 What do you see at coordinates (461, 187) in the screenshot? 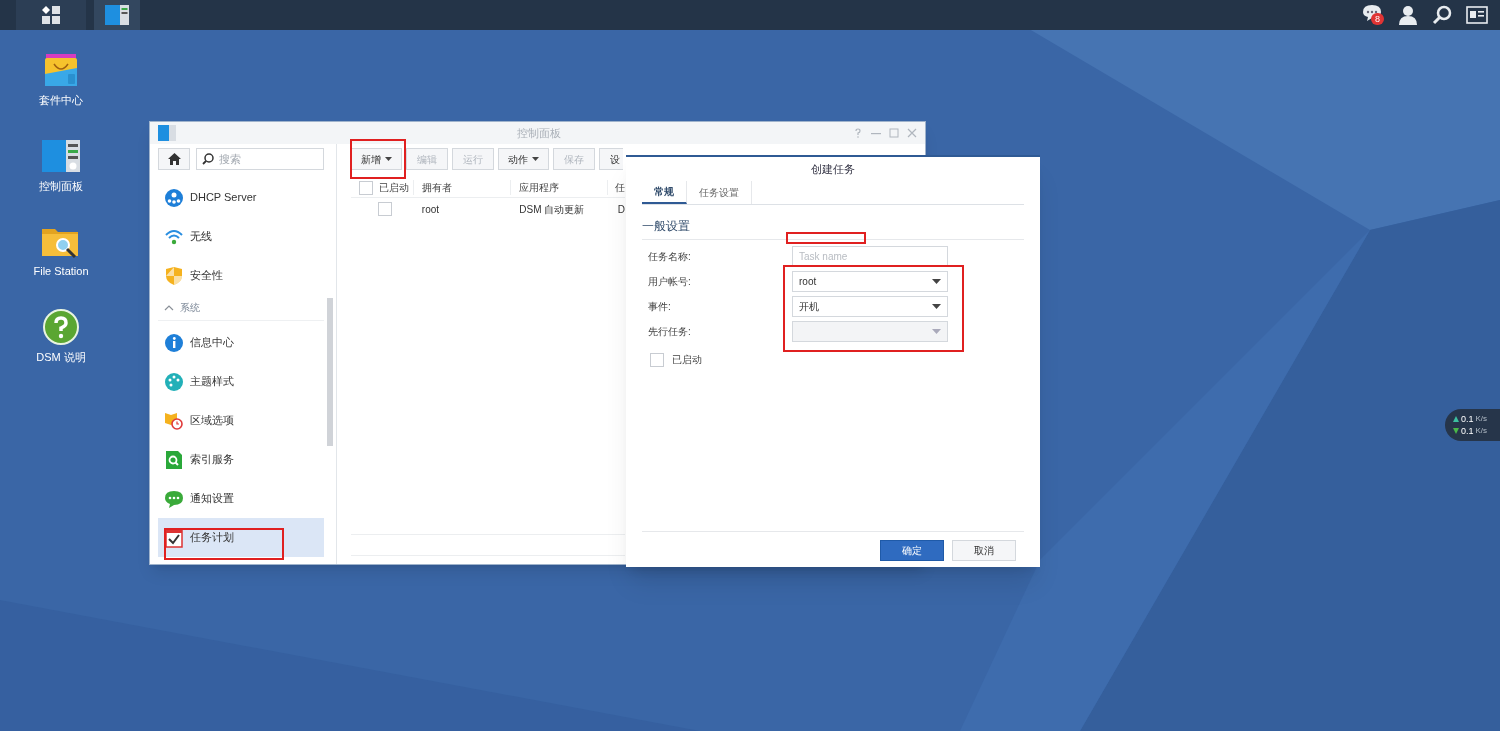
I see `column-header: 拥有者` at bounding box center [461, 187].